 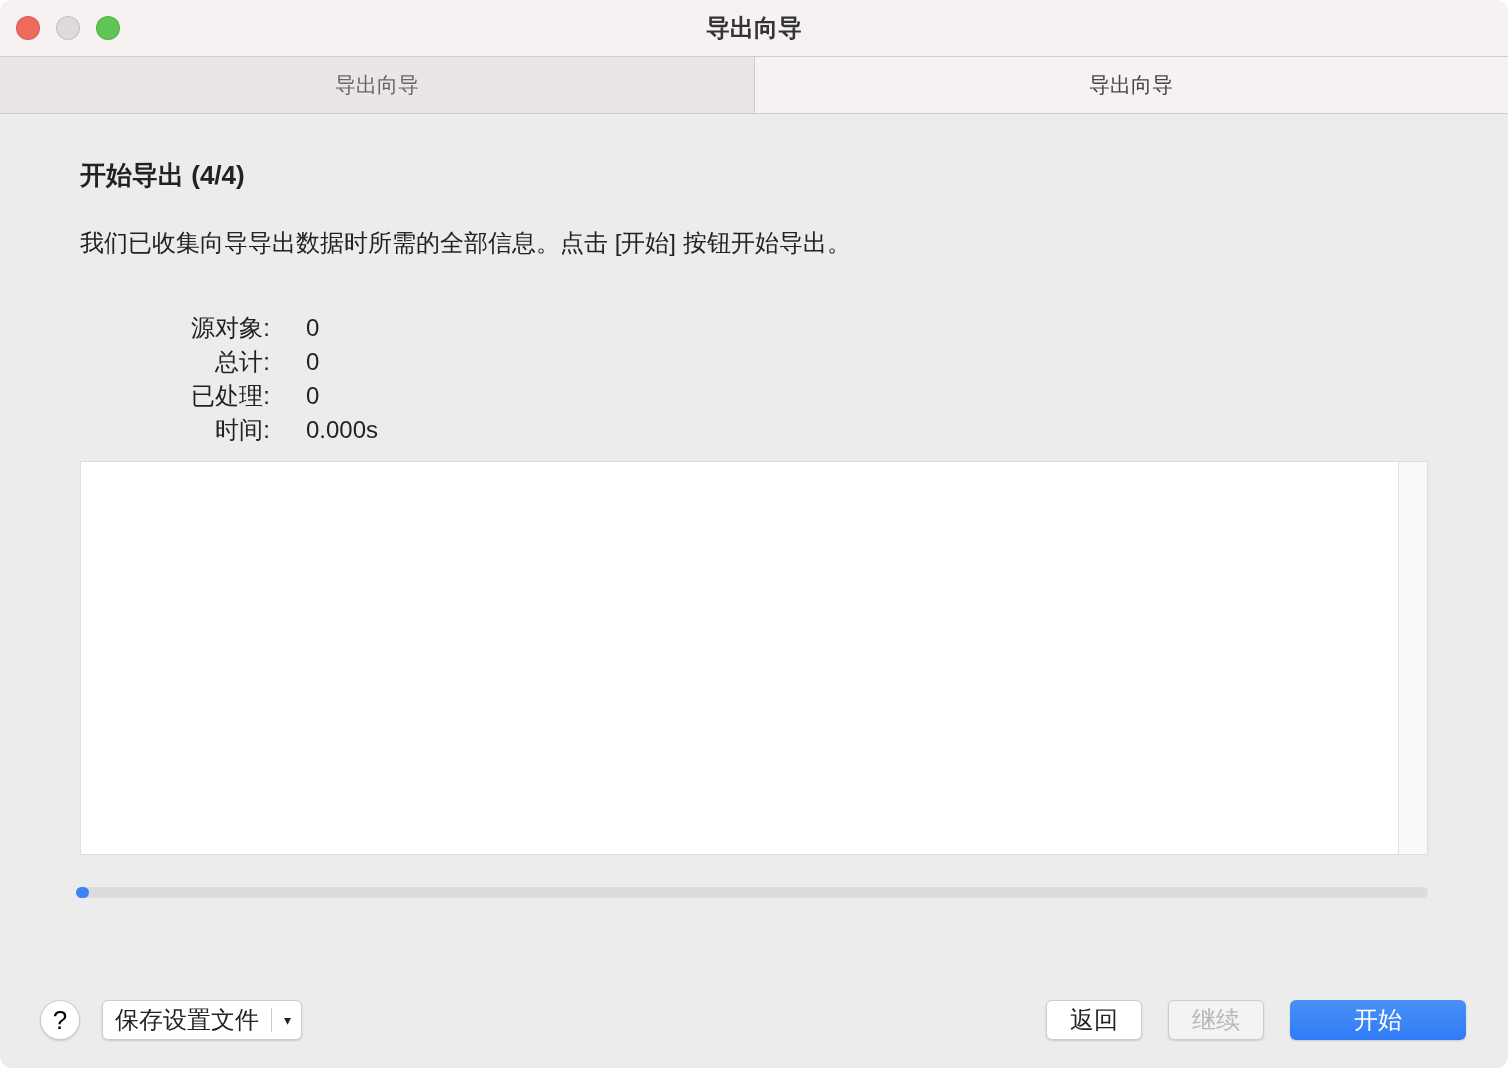 What do you see at coordinates (288, 1020) in the screenshot?
I see `caret-icon: ▾` at bounding box center [288, 1020].